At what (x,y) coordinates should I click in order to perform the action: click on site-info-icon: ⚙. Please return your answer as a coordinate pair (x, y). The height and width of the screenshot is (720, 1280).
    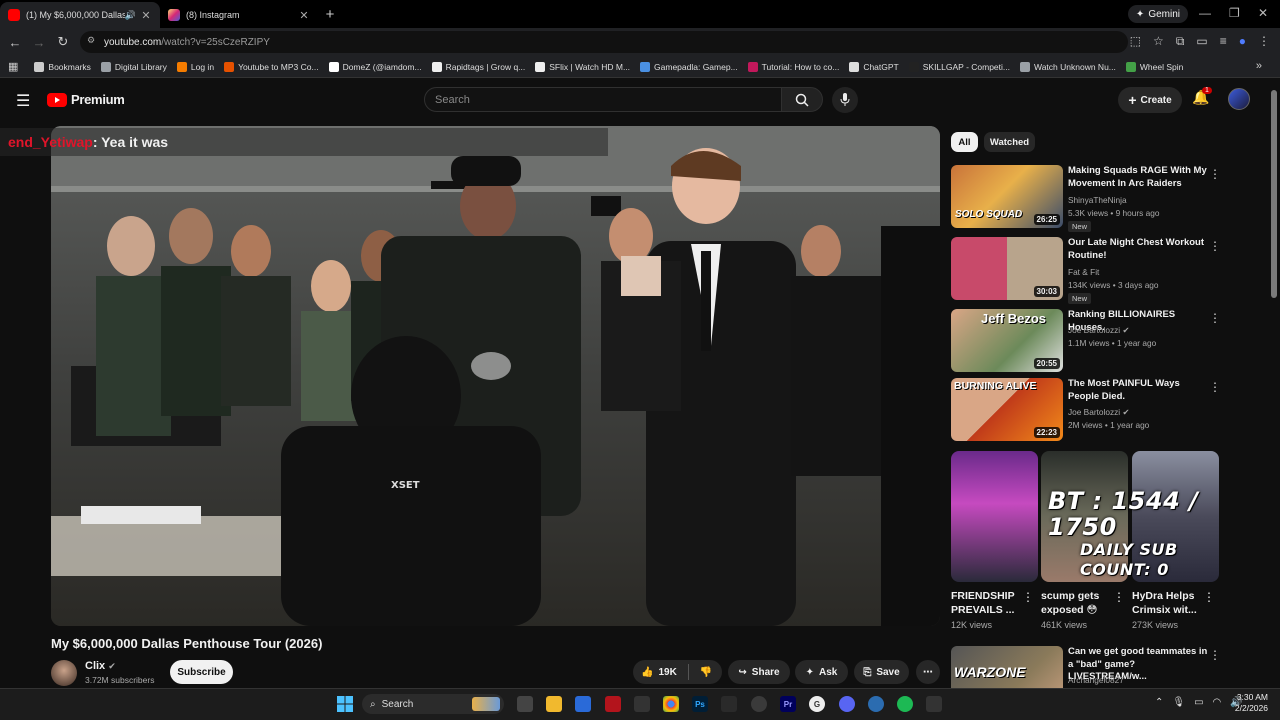
    Looking at the image, I should click on (91, 40).